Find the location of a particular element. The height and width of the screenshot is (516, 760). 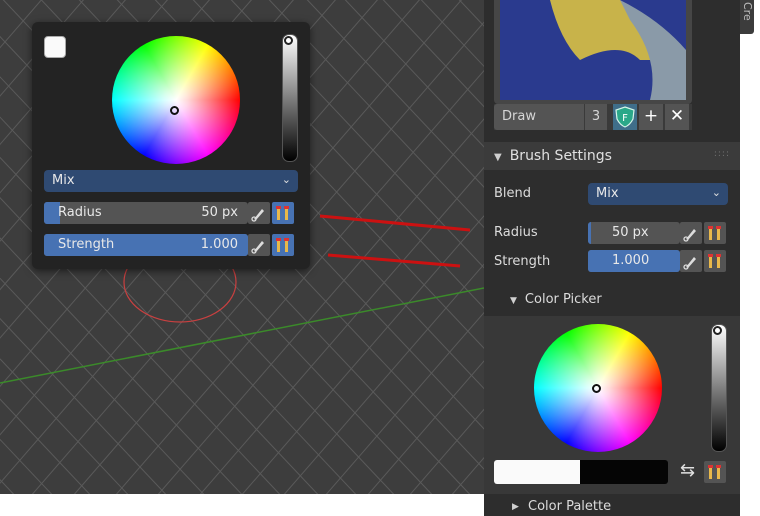

radius-slider: 50 px is located at coordinates (634, 233).